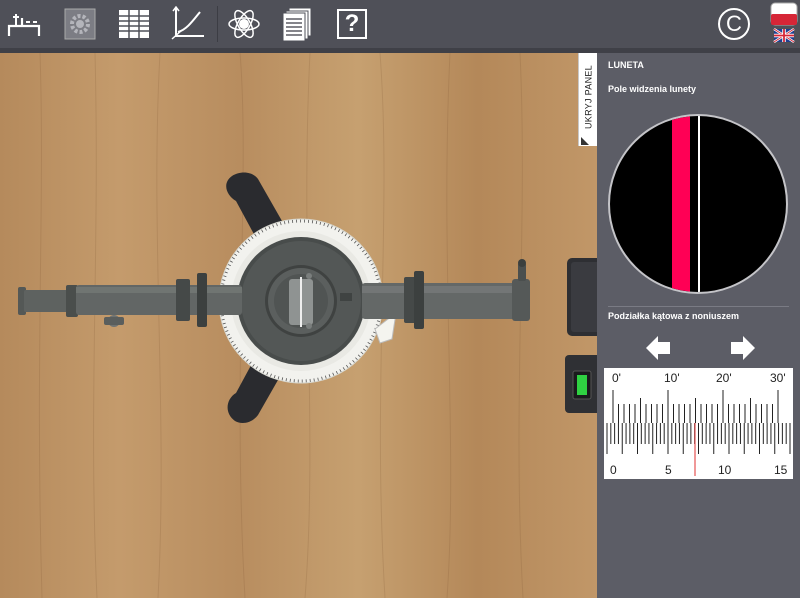 This screenshot has width=800, height=598. I want to click on toolbar: ? © C, so click(400, 24).